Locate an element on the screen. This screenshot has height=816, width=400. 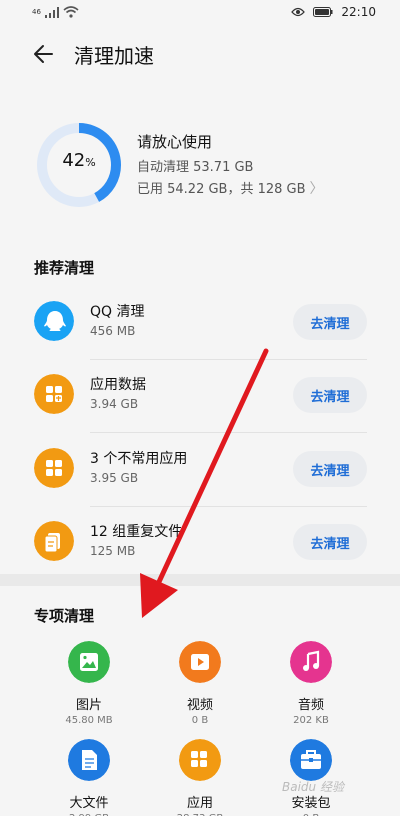
title-bar: 清理加速 is located at coordinates (200, 53).